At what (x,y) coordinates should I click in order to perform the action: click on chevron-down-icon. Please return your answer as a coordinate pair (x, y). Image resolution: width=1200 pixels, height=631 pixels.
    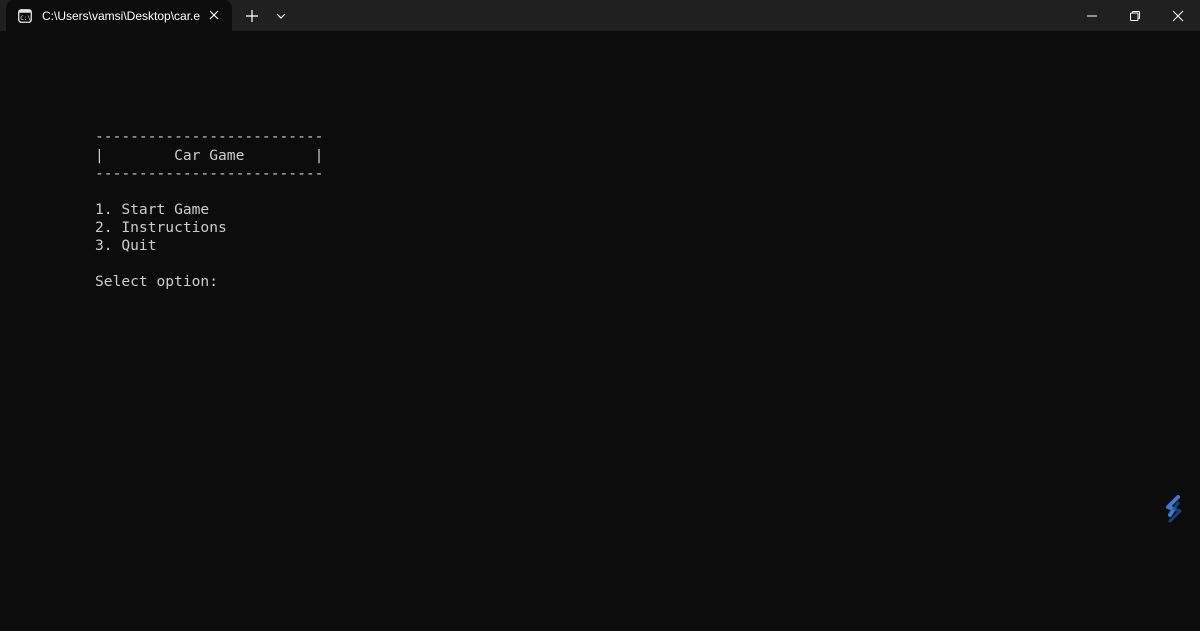
    Looking at the image, I should click on (281, 16).